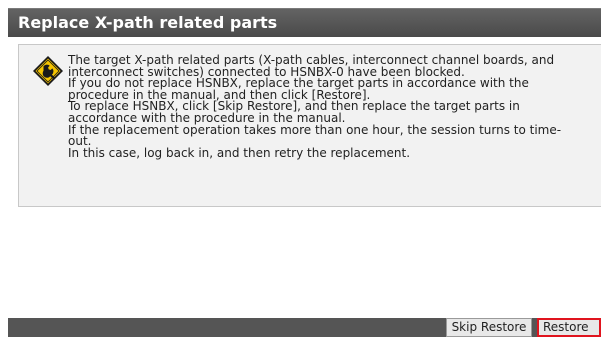 This screenshot has width=601, height=337. What do you see at coordinates (489, 327) in the screenshot?
I see `skip-restore-button: Skip Restore` at bounding box center [489, 327].